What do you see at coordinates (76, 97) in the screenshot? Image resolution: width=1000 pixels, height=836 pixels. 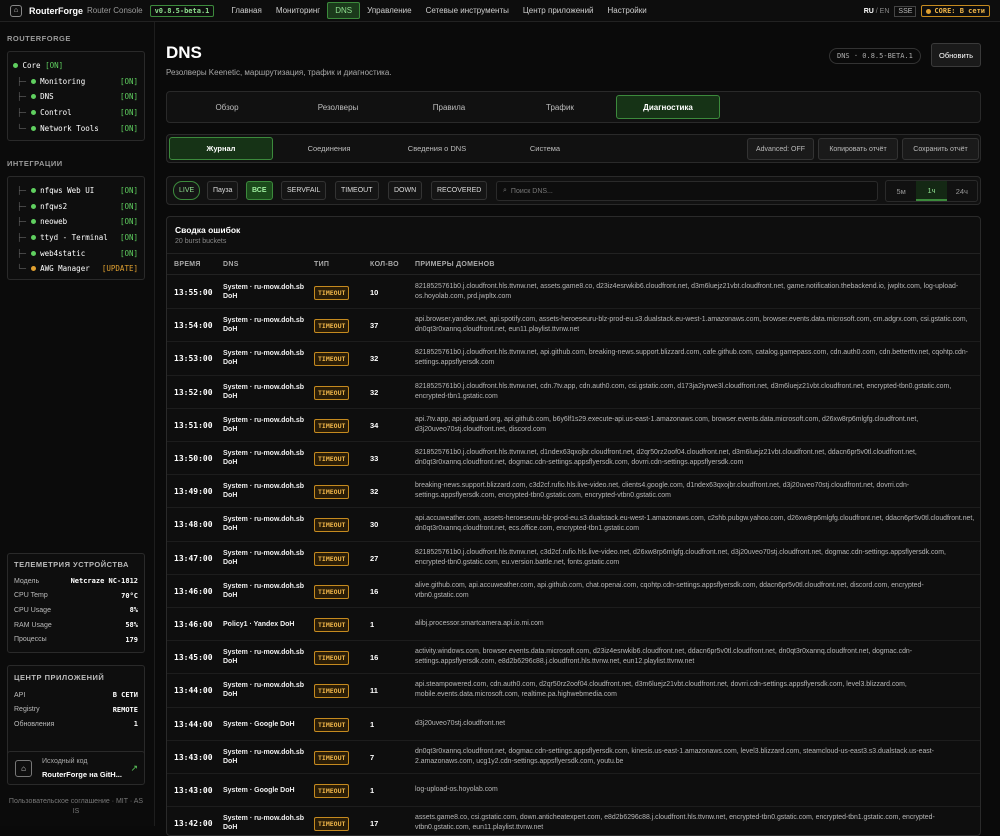 I see `module-dns: ├─ DNS [ON]` at bounding box center [76, 97].